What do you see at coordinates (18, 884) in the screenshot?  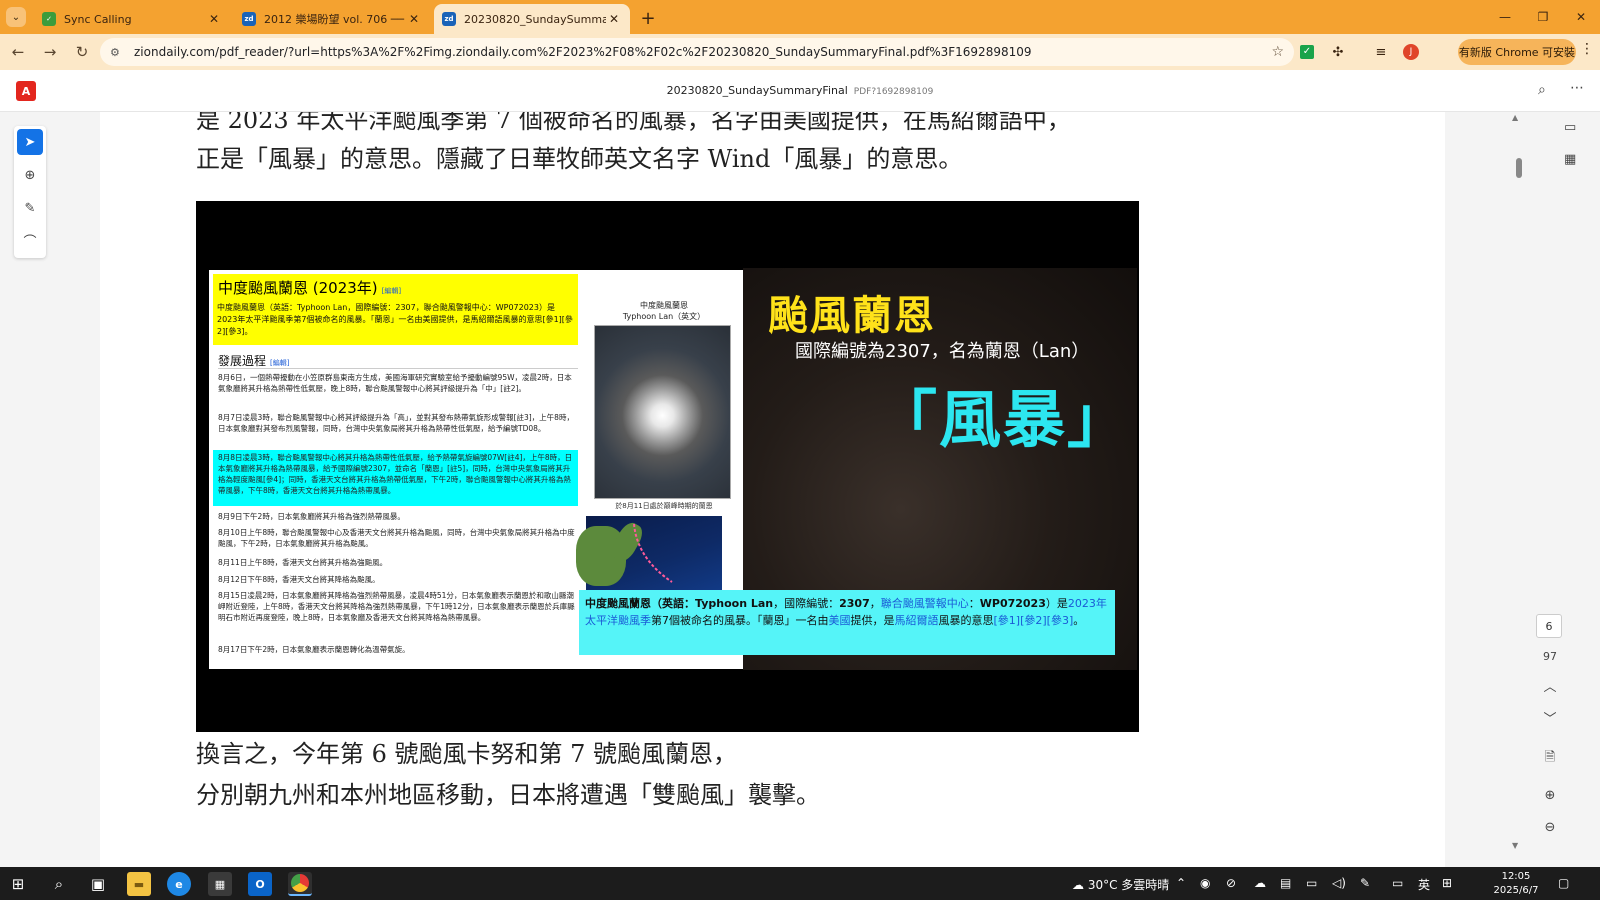 I see `start-windows-icon: ⊞` at bounding box center [18, 884].